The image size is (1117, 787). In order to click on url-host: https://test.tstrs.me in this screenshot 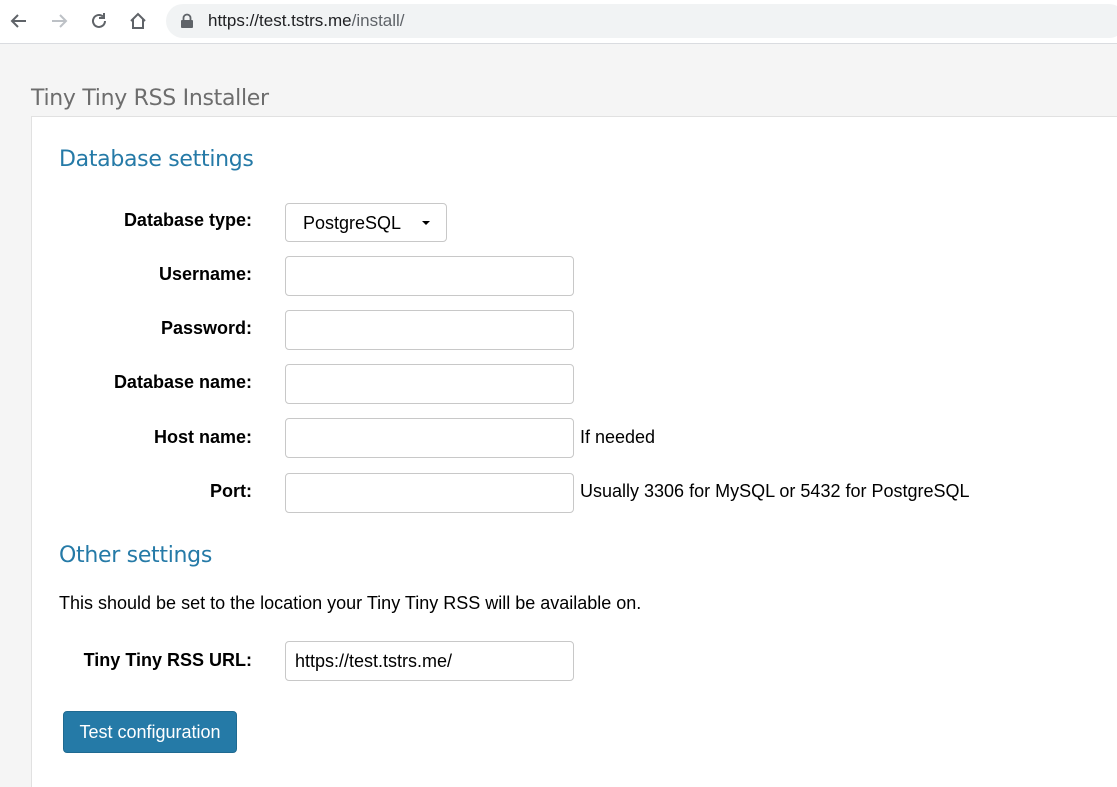, I will do `click(280, 20)`.